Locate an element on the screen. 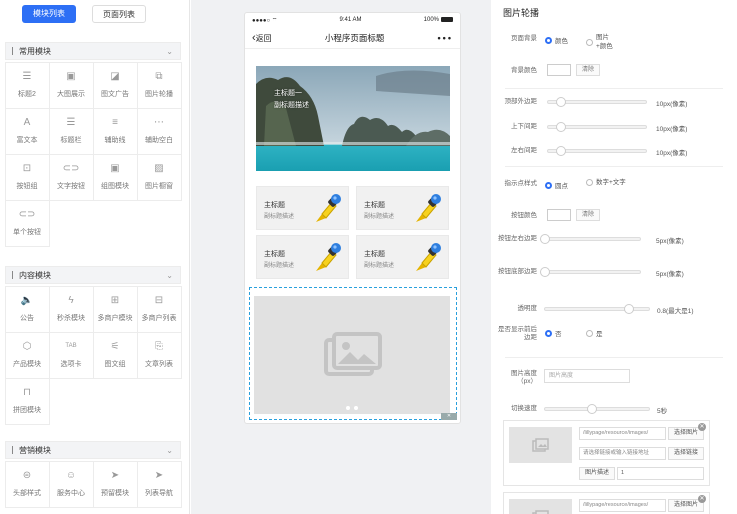  module-flash-sale: ϟ 秒杀模块 is located at coordinates (71, 309).